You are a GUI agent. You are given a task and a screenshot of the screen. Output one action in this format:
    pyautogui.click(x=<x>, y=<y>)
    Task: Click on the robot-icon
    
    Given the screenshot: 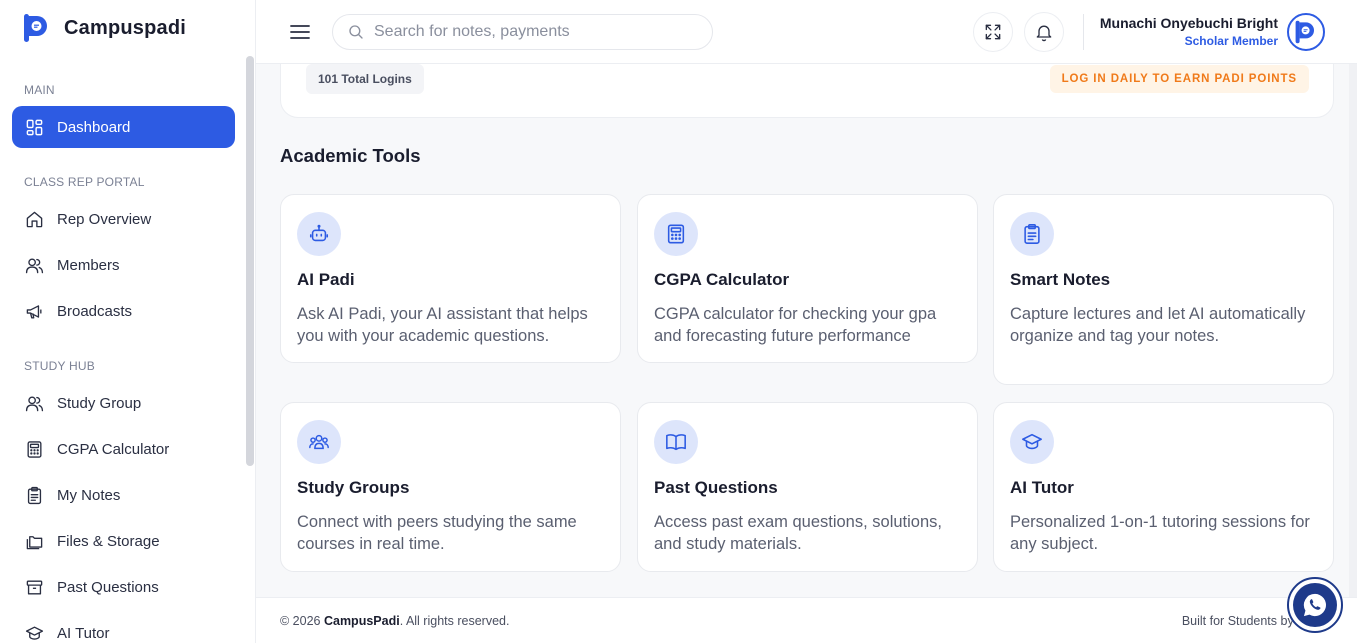 What is the action you would take?
    pyautogui.click(x=319, y=233)
    